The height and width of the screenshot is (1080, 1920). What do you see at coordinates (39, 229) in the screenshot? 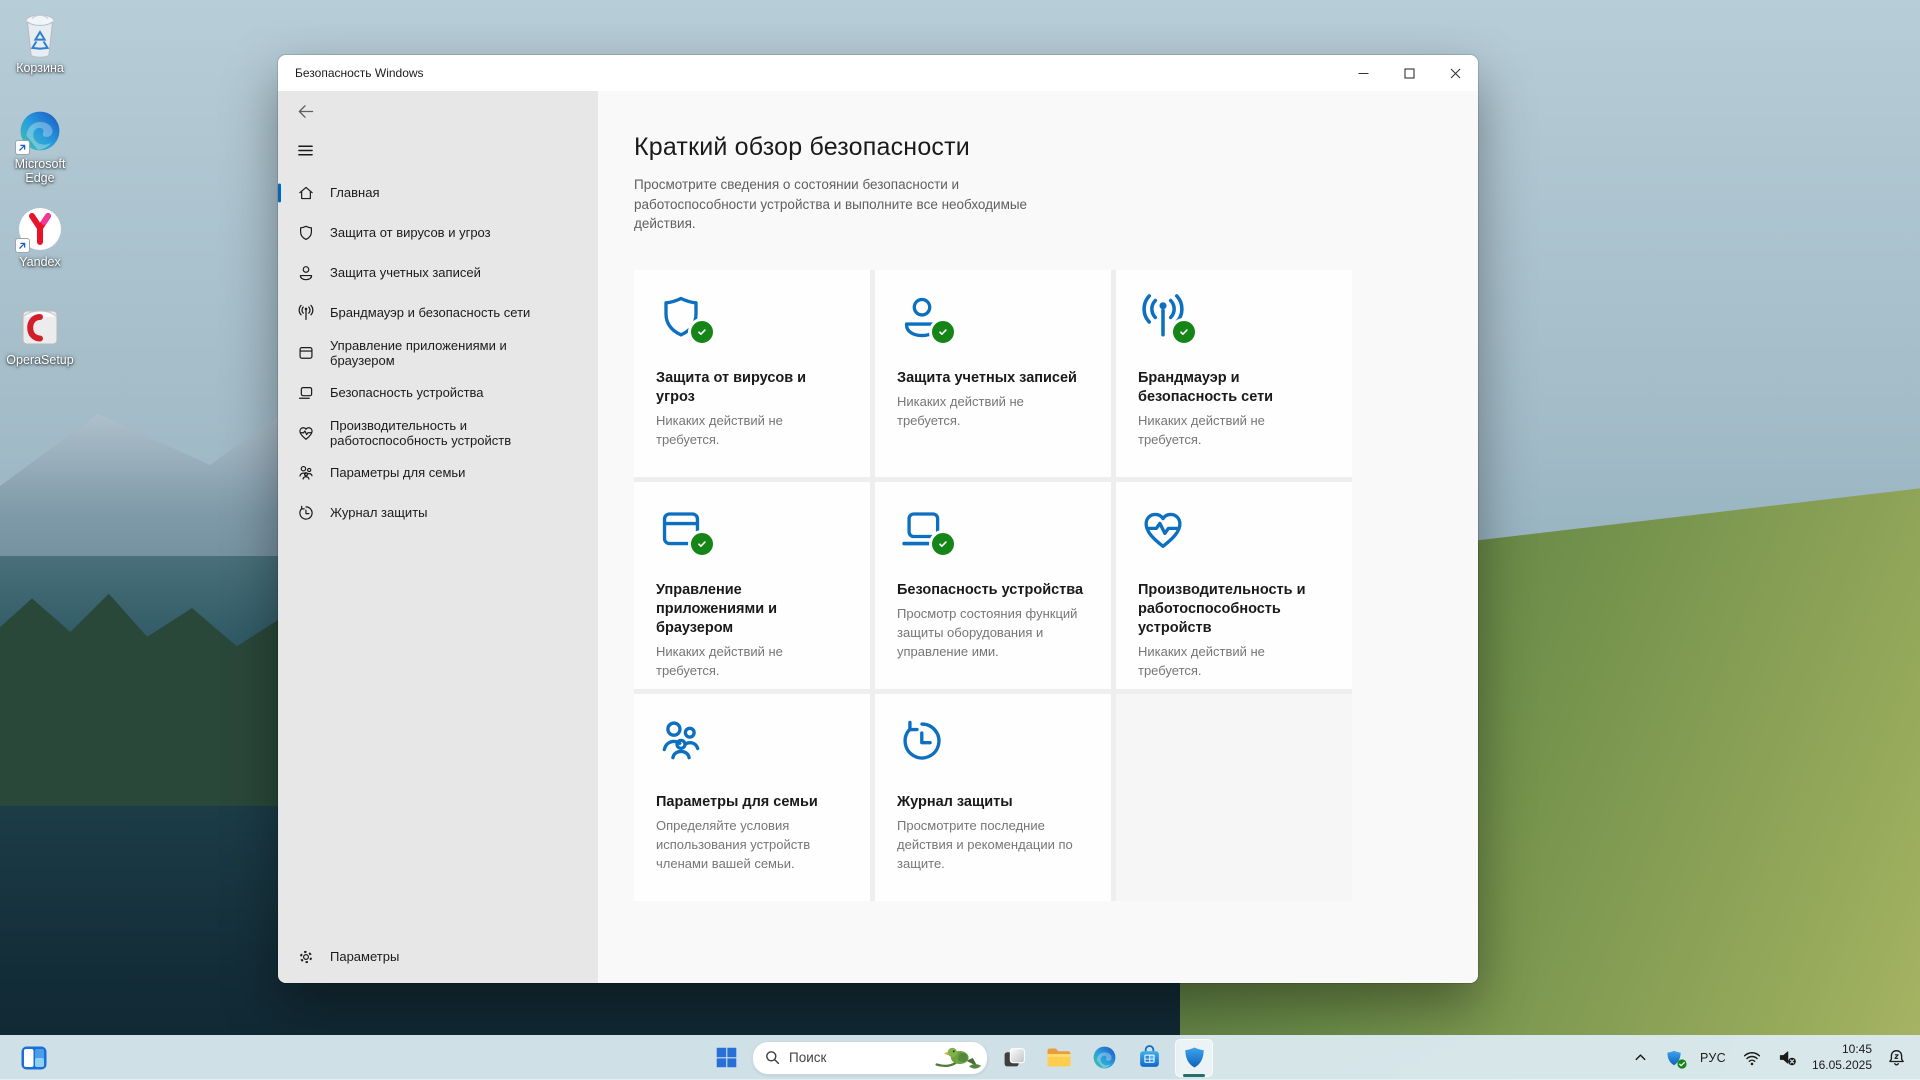
I see `yandex-icon` at bounding box center [39, 229].